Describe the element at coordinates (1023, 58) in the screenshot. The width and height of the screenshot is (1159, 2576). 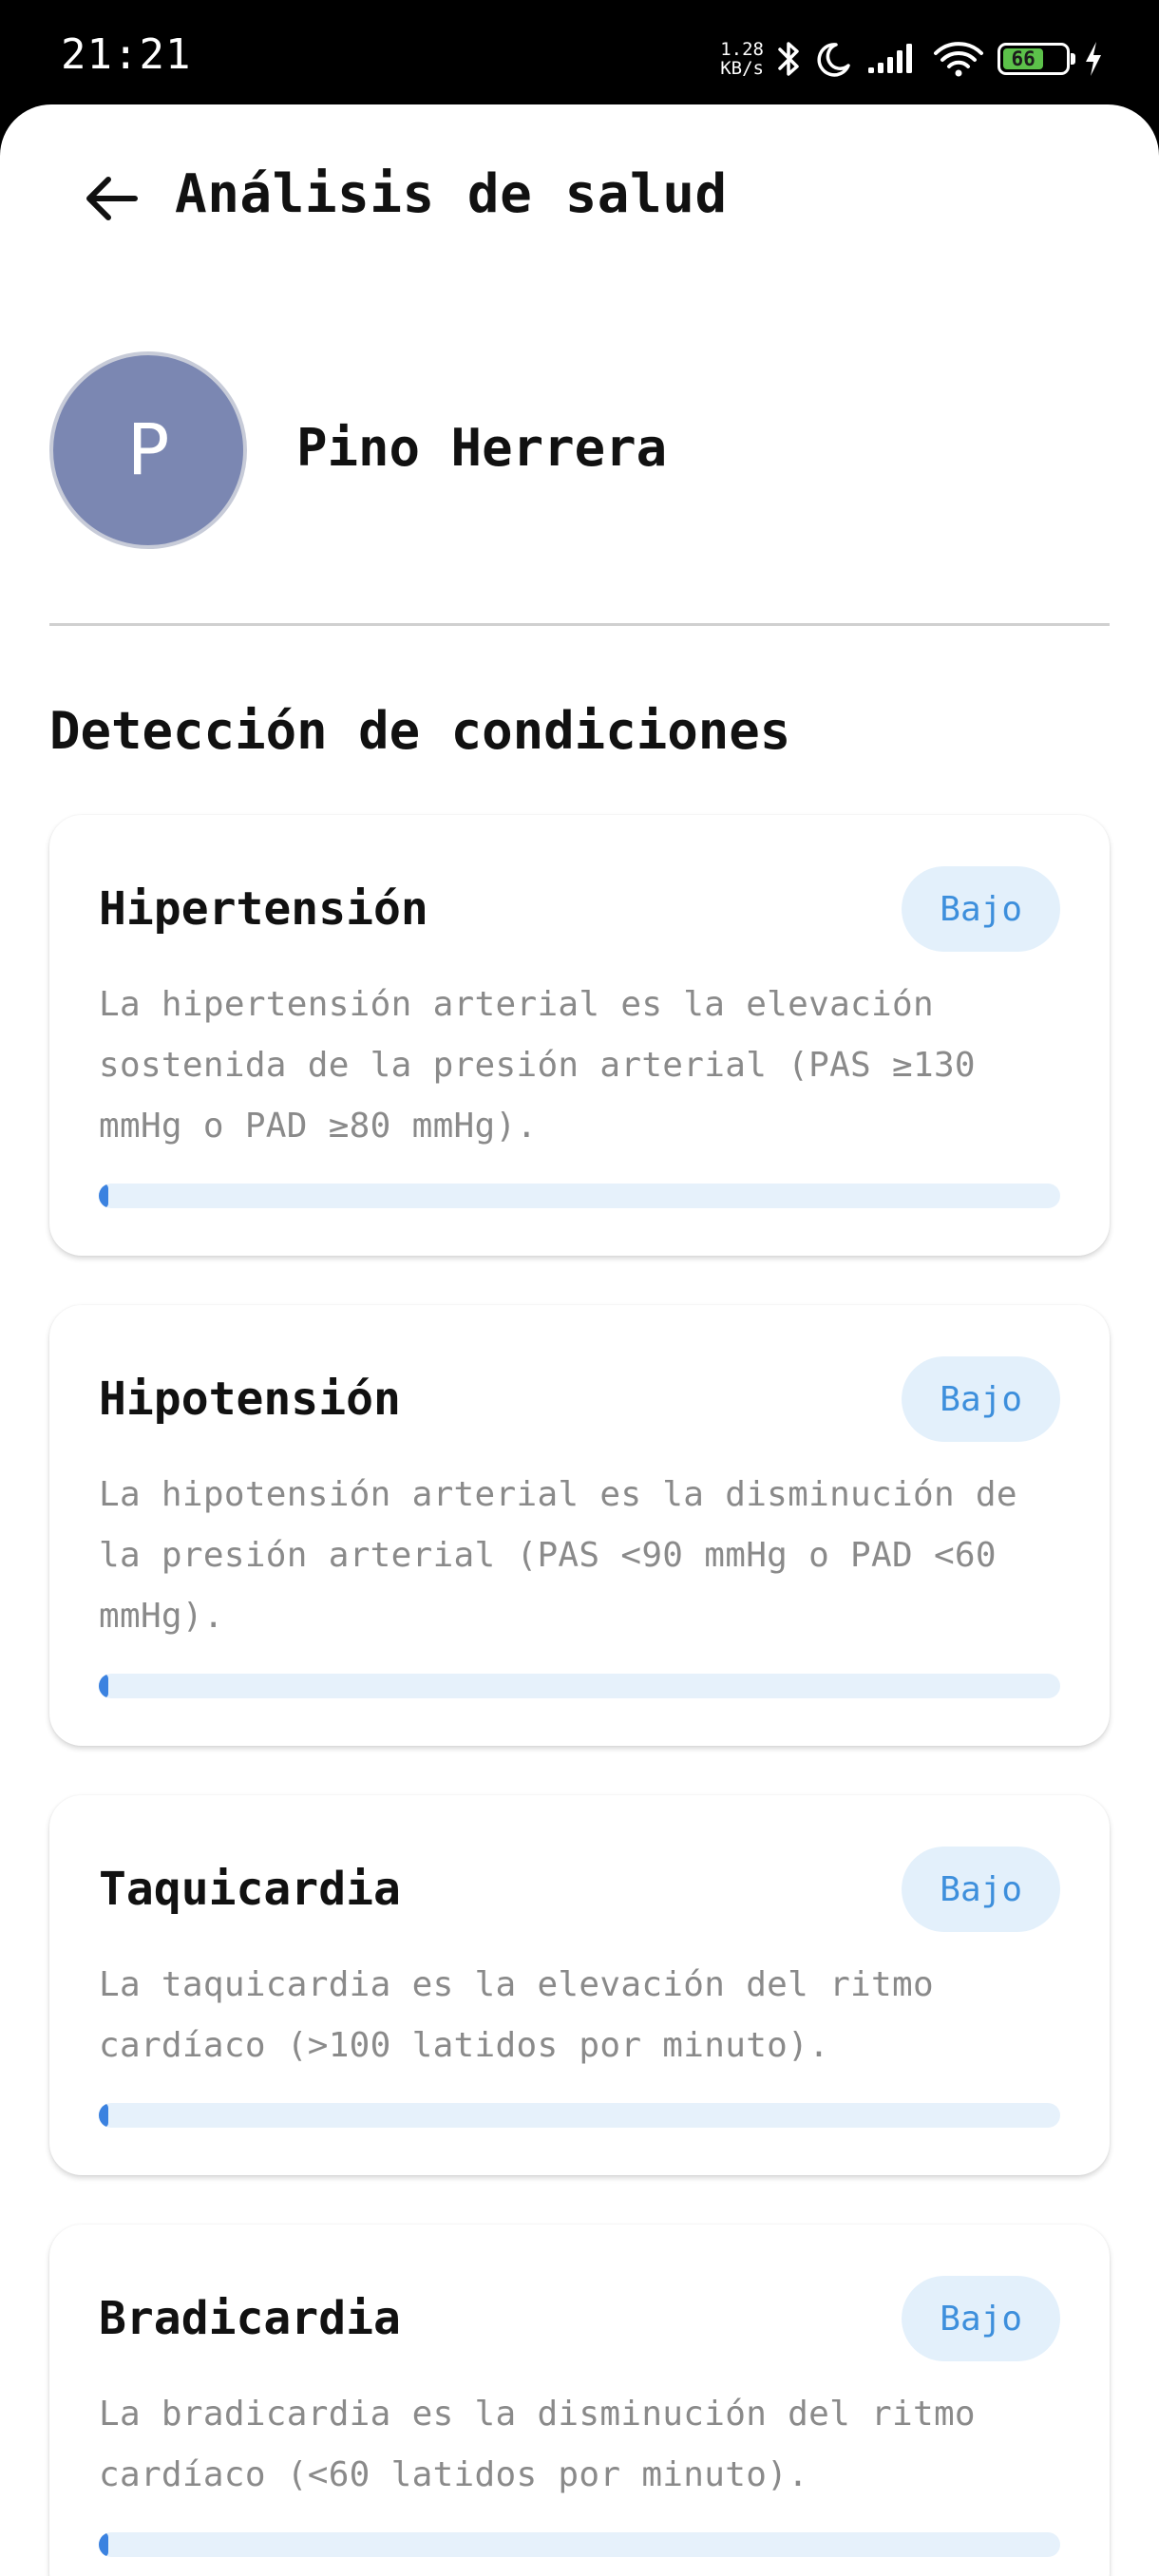
I see `battery-level: 66` at that location.